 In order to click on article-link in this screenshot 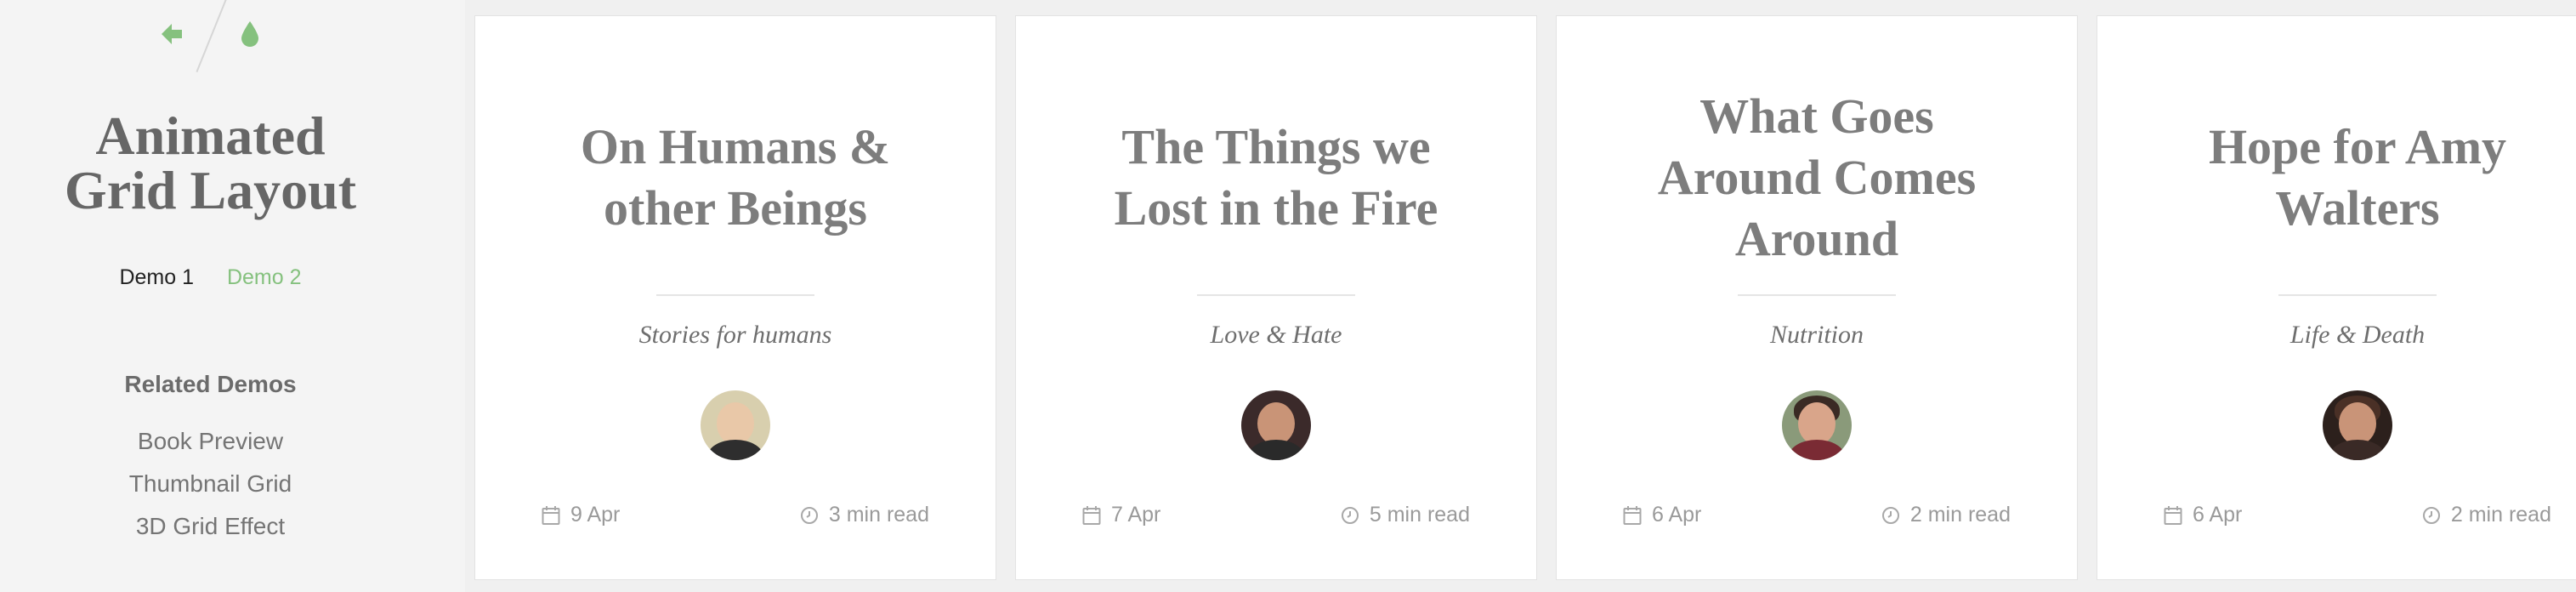, I will do `click(250, 34)`.